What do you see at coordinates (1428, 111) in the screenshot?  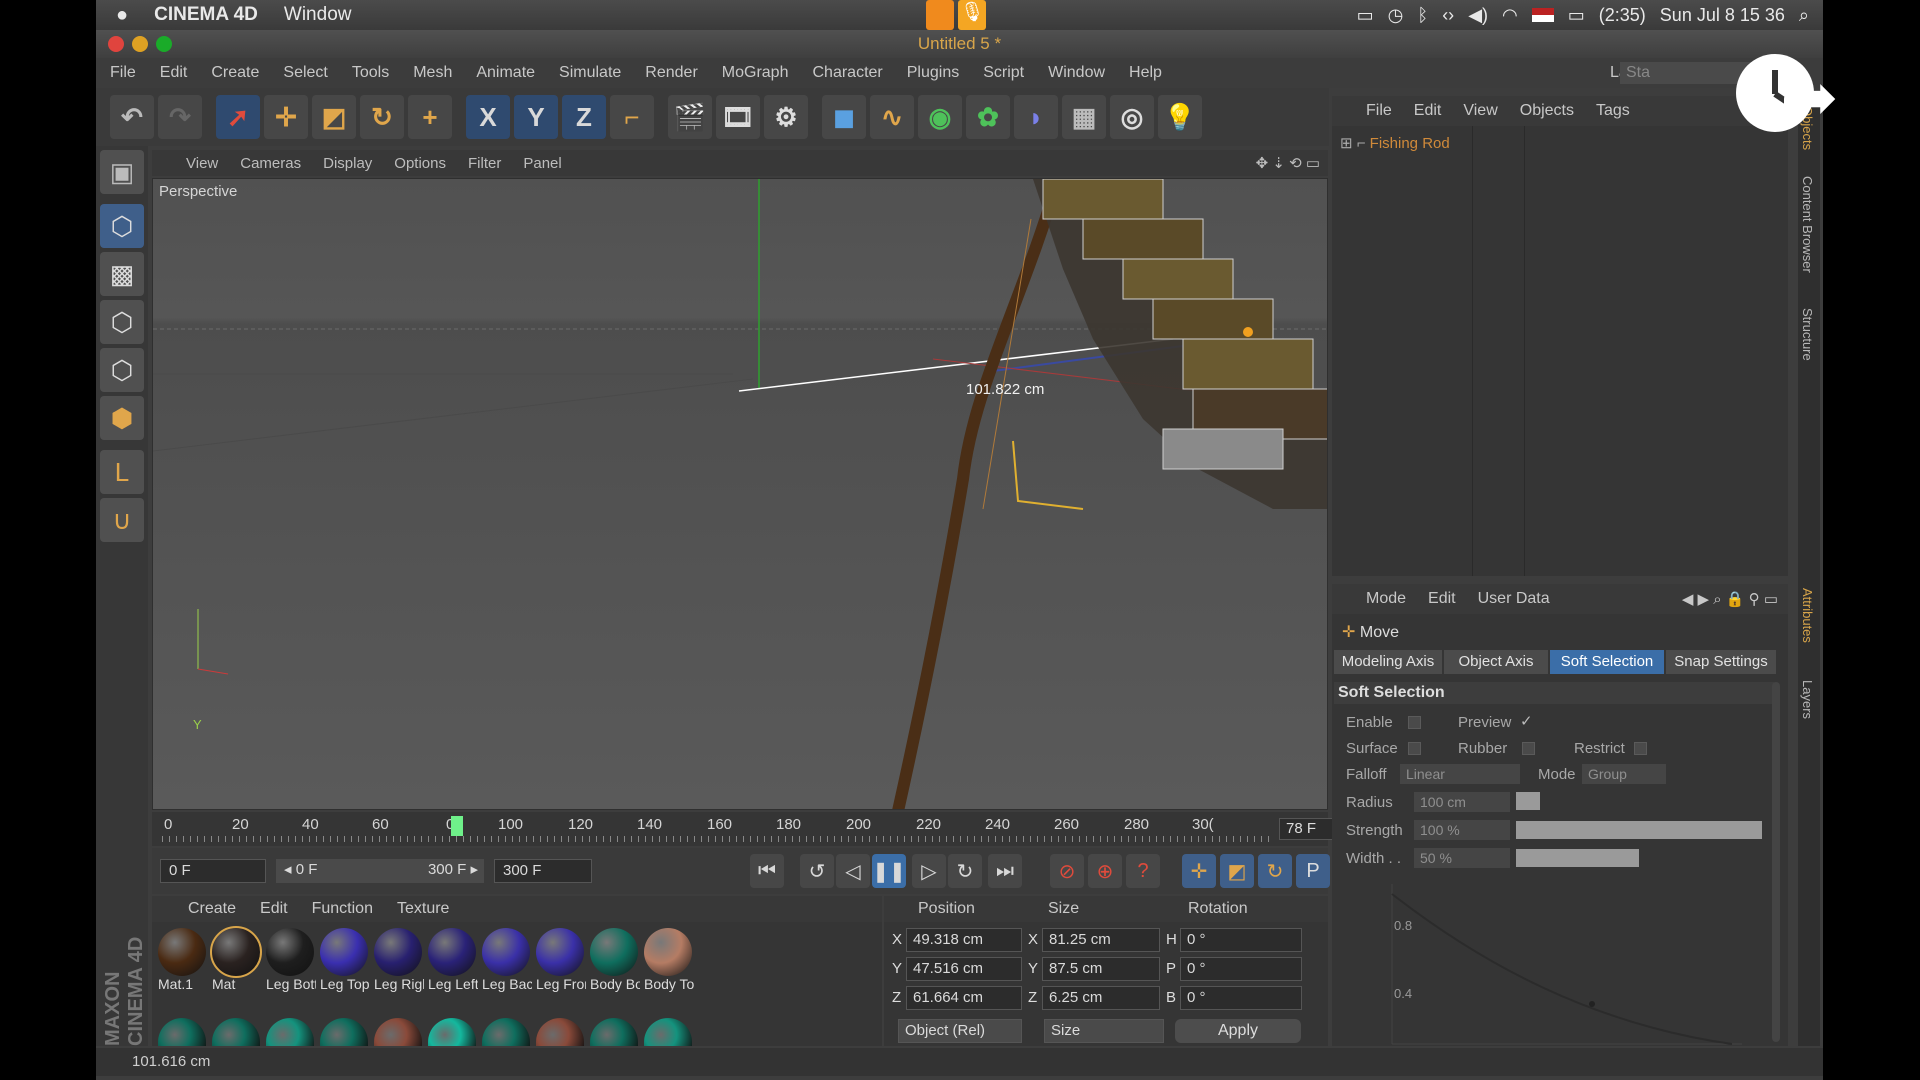 I see `object-menu-edit: Edit` at bounding box center [1428, 111].